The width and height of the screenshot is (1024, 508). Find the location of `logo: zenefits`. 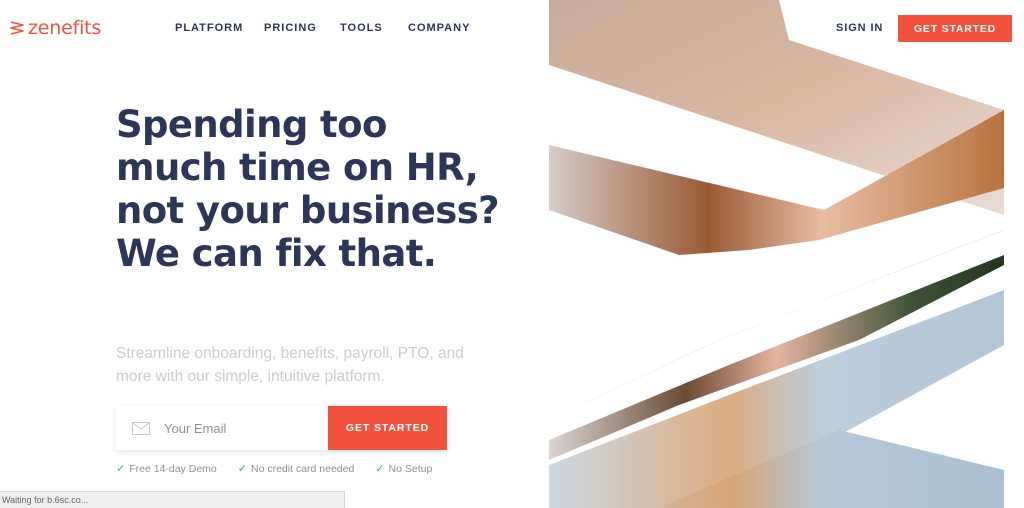

logo: zenefits is located at coordinates (55, 28).